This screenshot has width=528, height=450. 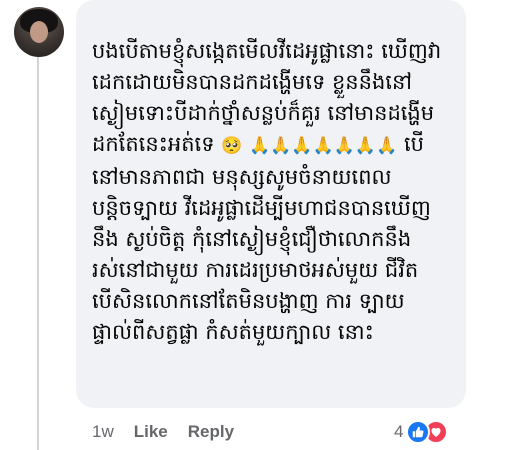 What do you see at coordinates (211, 432) in the screenshot?
I see `reply-button: Reply` at bounding box center [211, 432].